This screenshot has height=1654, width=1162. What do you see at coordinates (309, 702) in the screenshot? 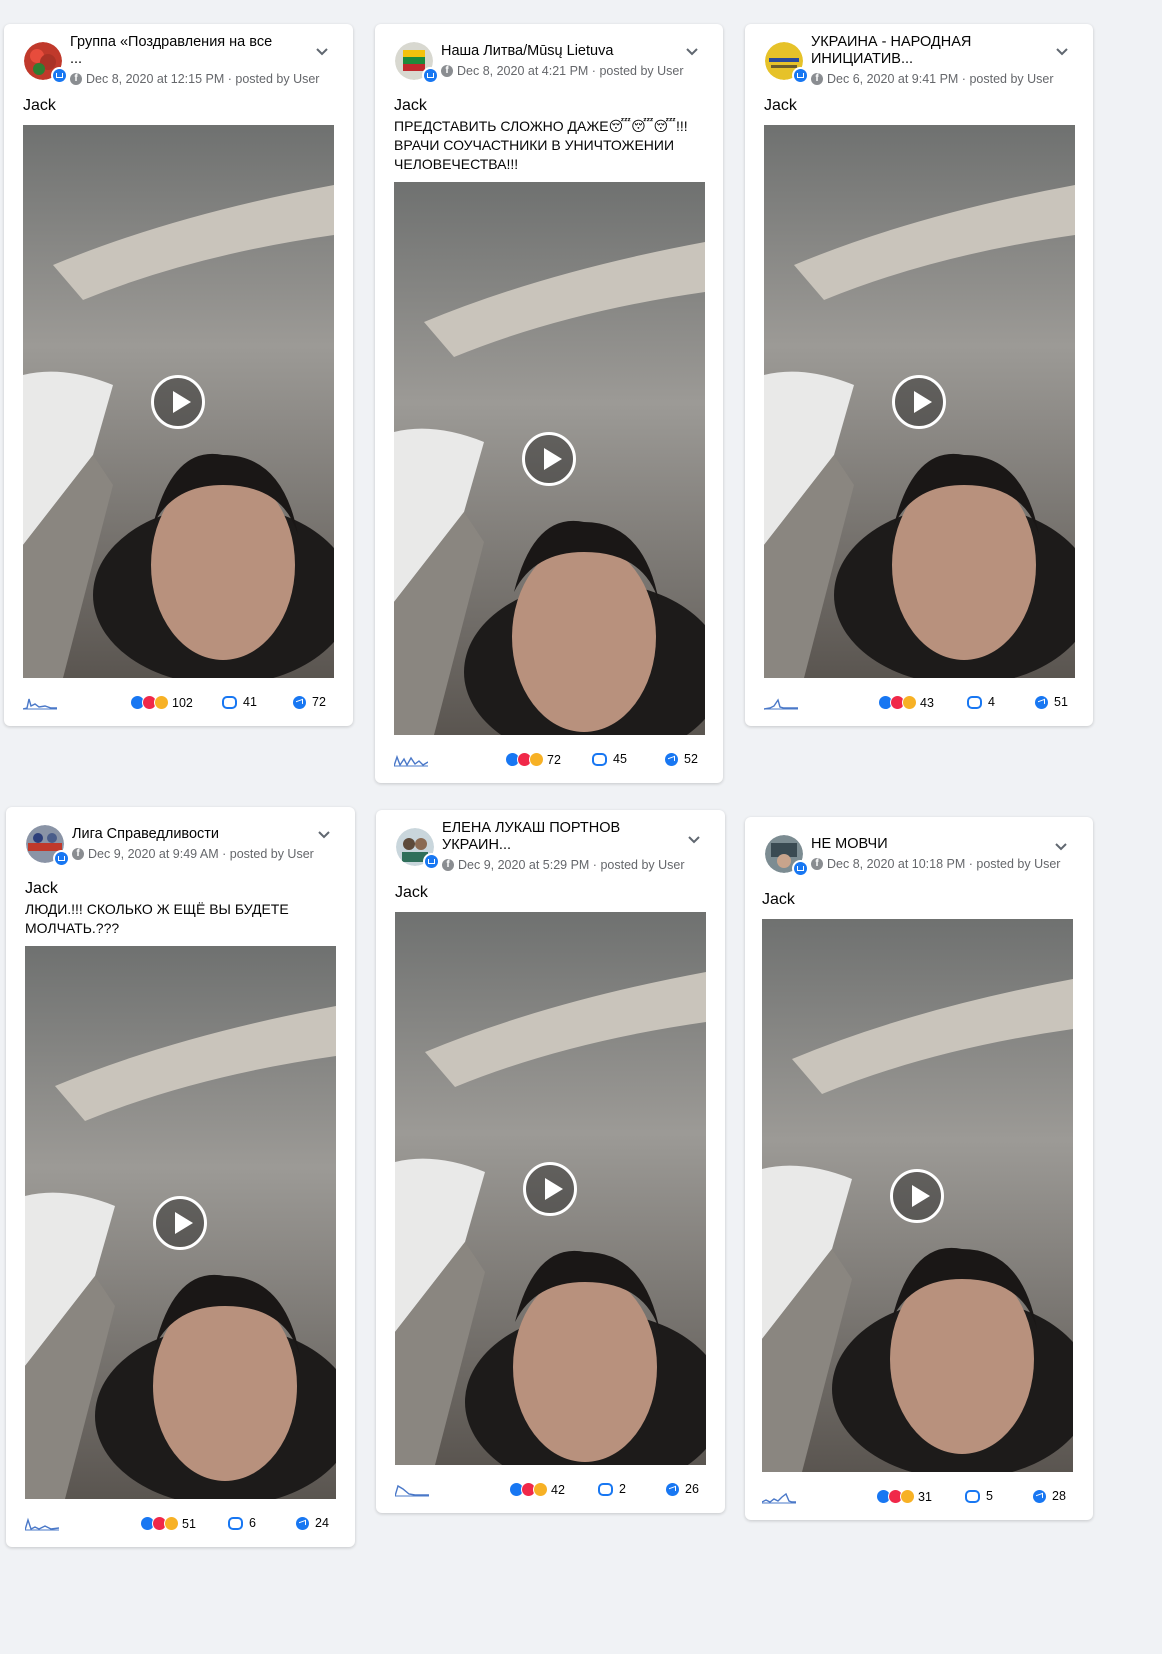
I see `shares-count: 72` at bounding box center [309, 702].